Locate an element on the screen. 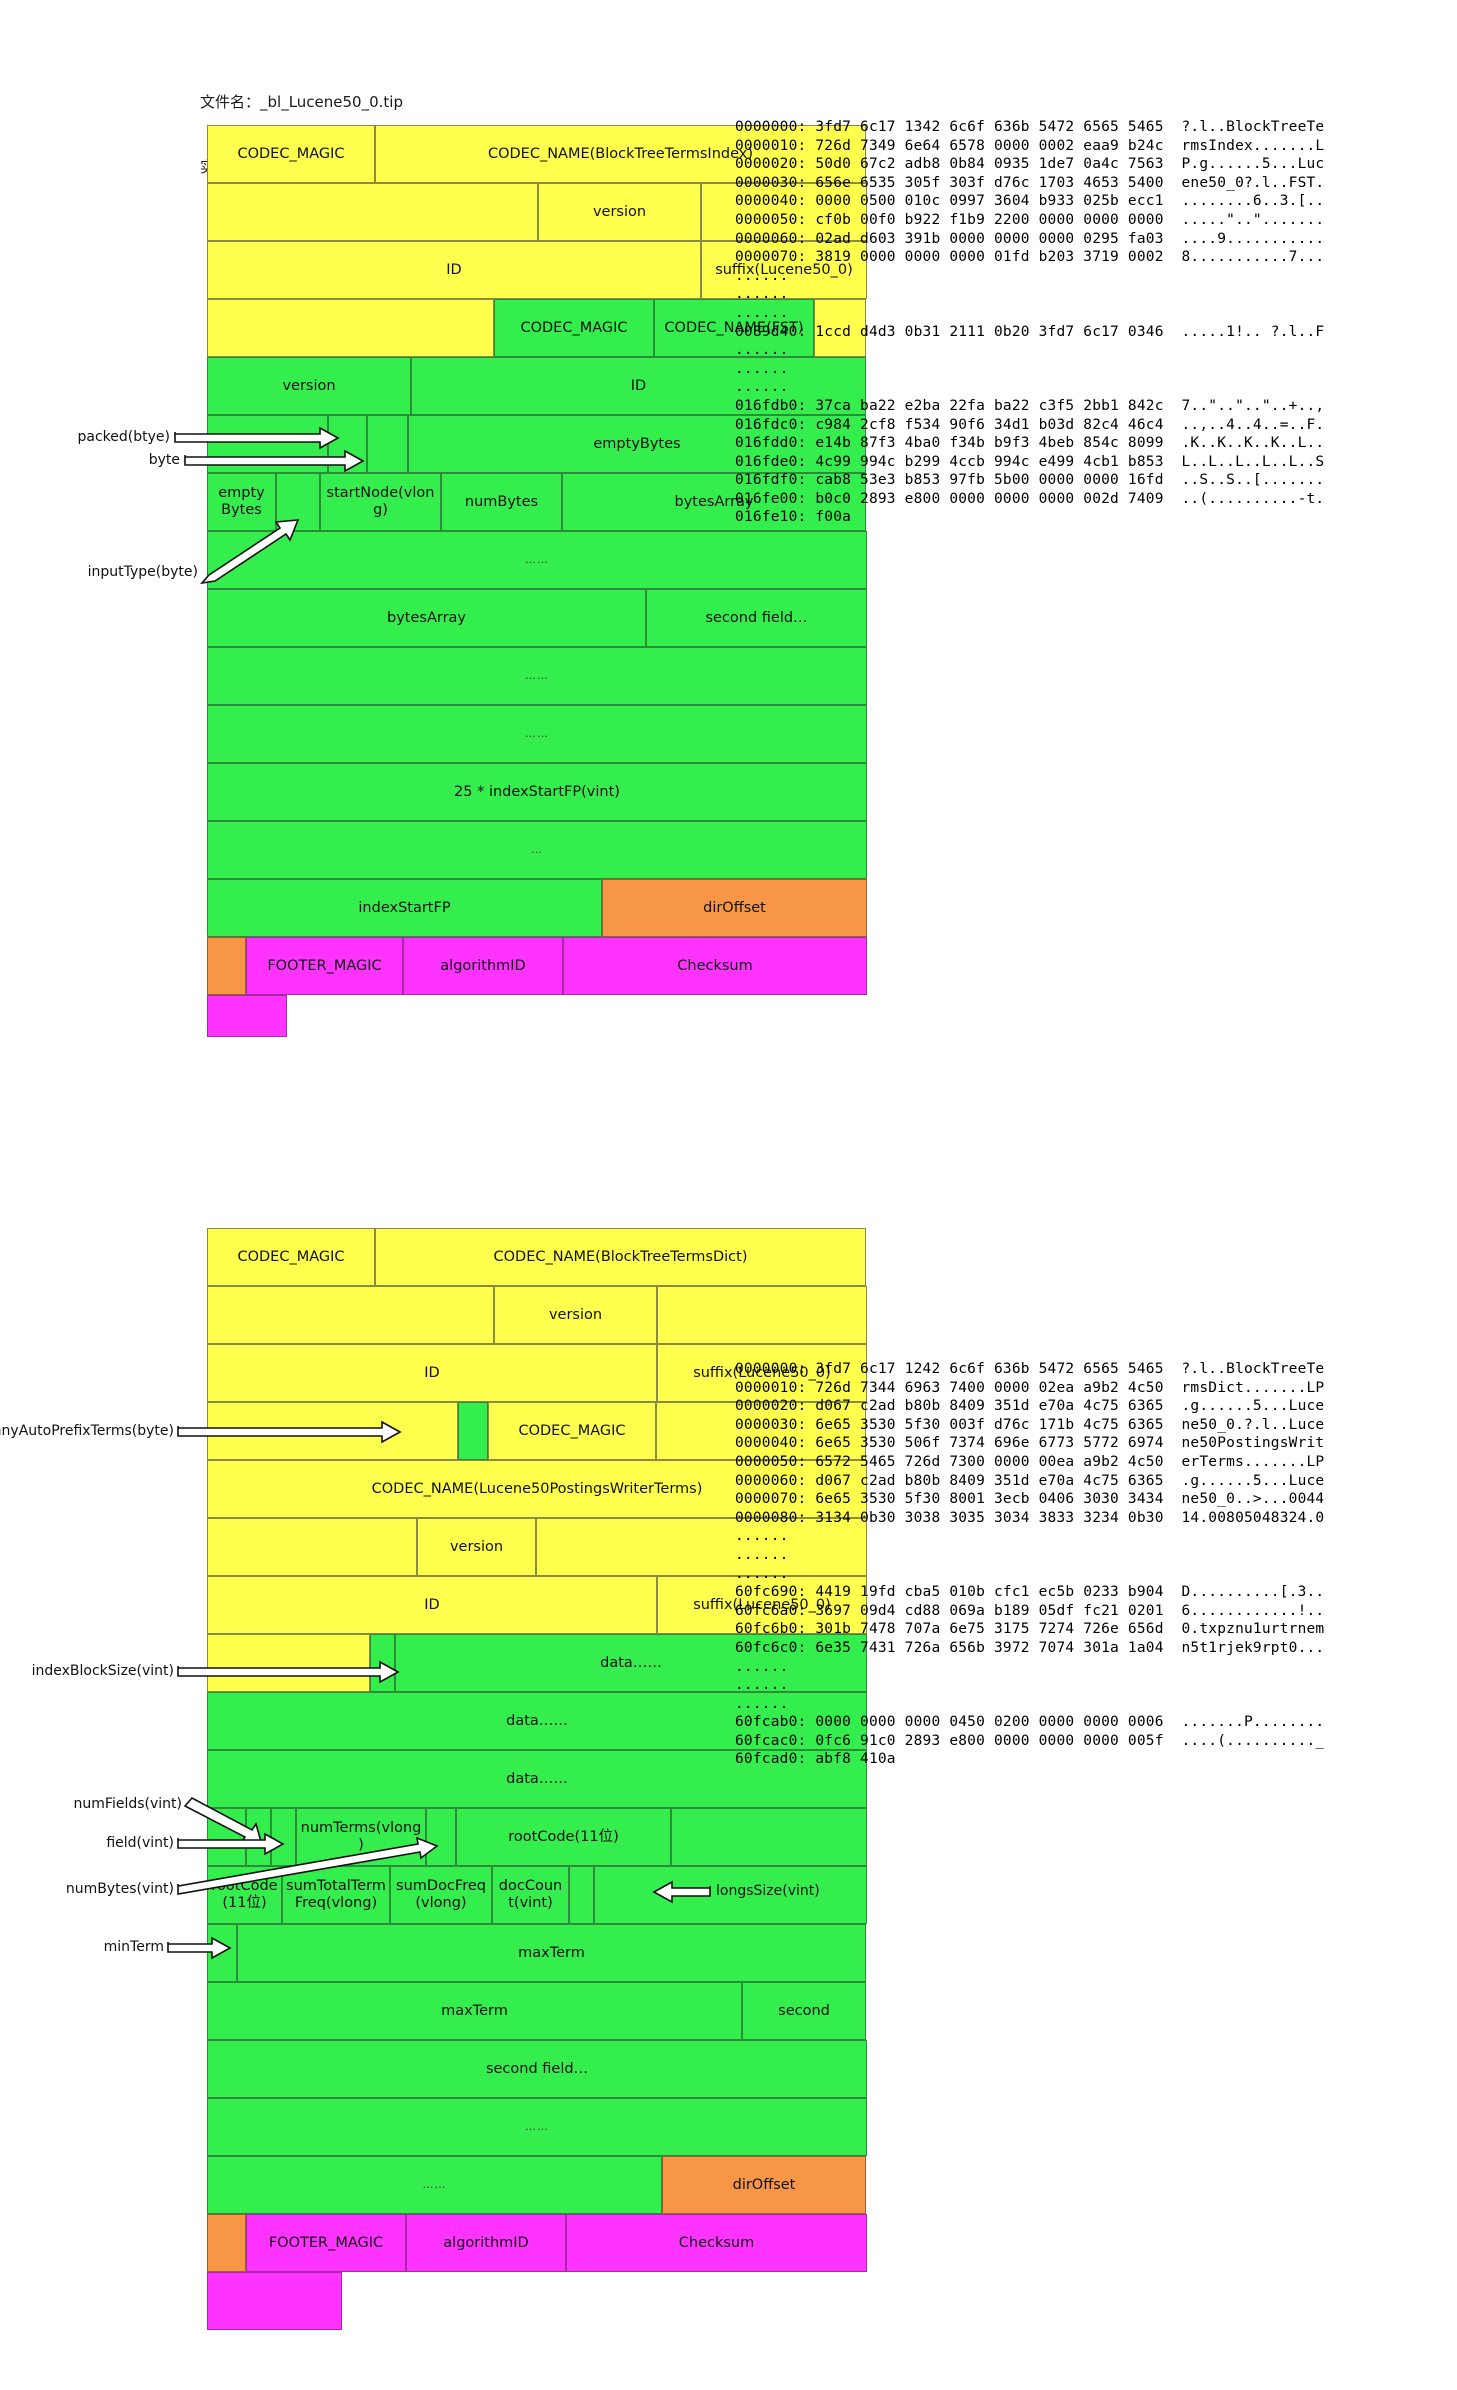 The width and height of the screenshot is (1457, 2390). structure-row: …… dirOffset is located at coordinates (537, 2185).